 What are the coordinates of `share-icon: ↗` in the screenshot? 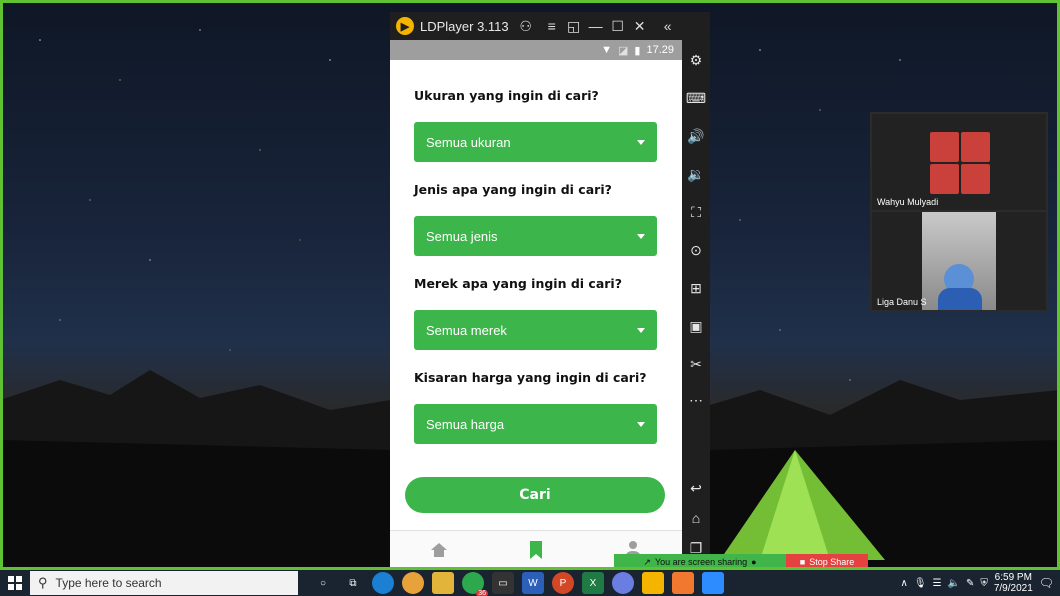 It's located at (647, 561).